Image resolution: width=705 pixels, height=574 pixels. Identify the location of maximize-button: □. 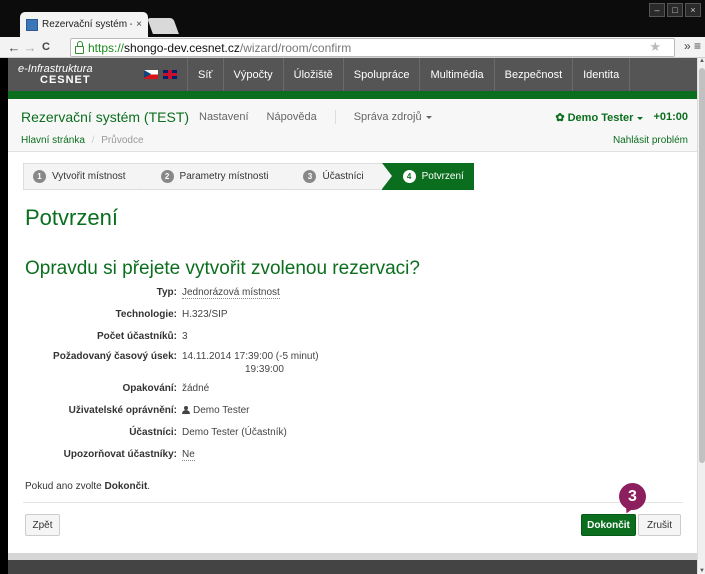
(675, 10).